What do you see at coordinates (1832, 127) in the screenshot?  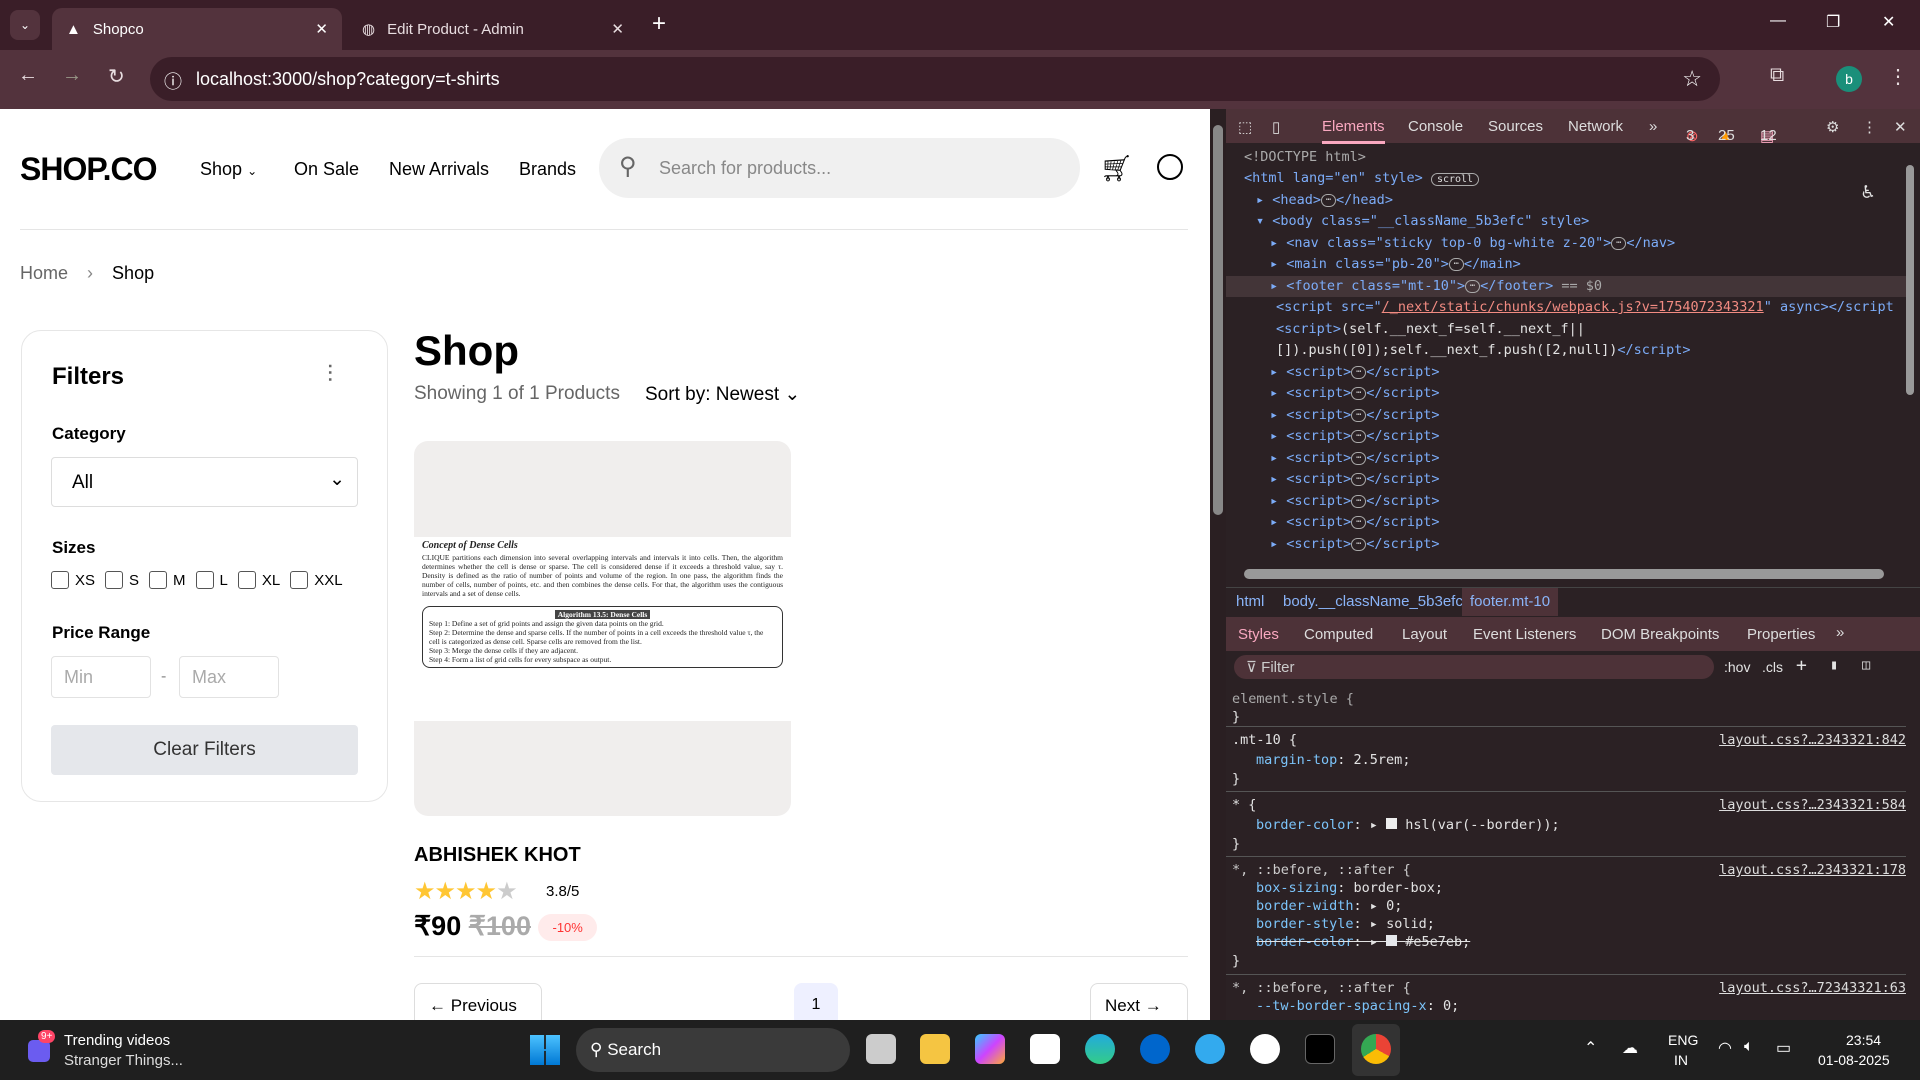 I see `settings-icon: ⚙` at bounding box center [1832, 127].